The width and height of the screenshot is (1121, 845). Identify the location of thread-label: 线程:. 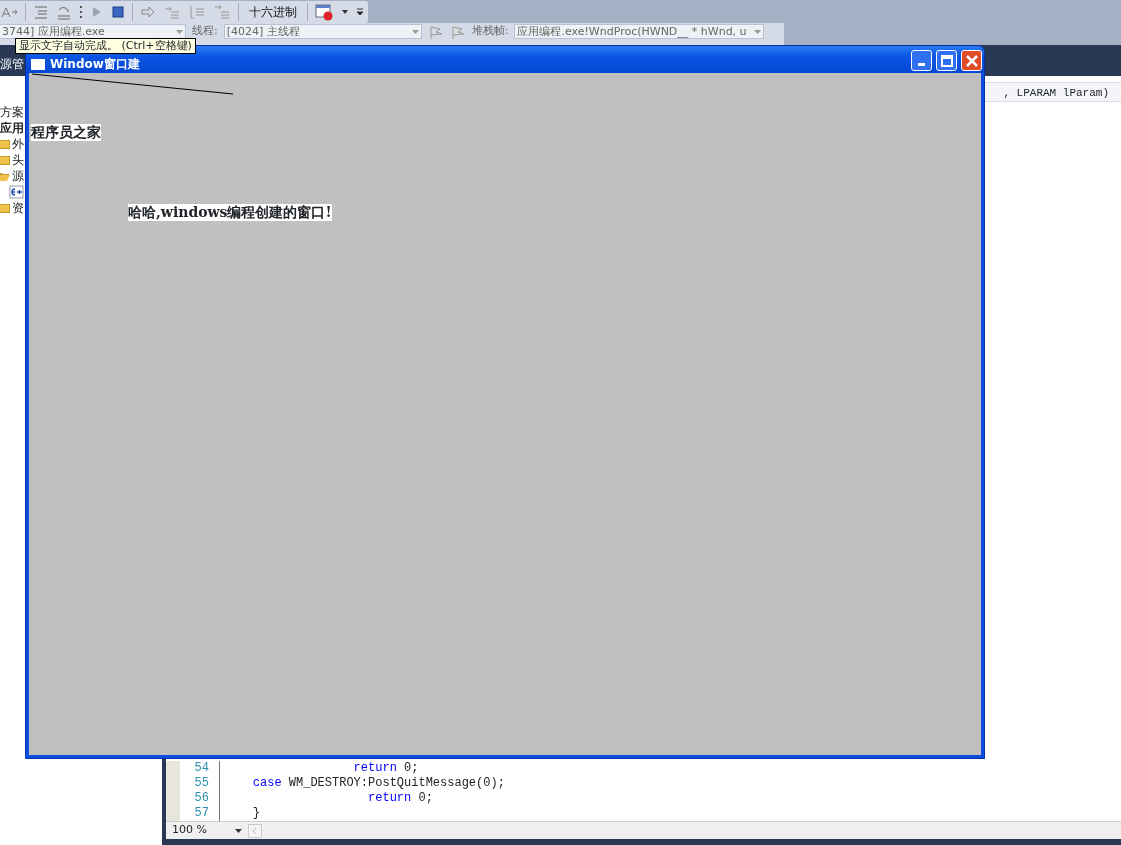
(205, 30).